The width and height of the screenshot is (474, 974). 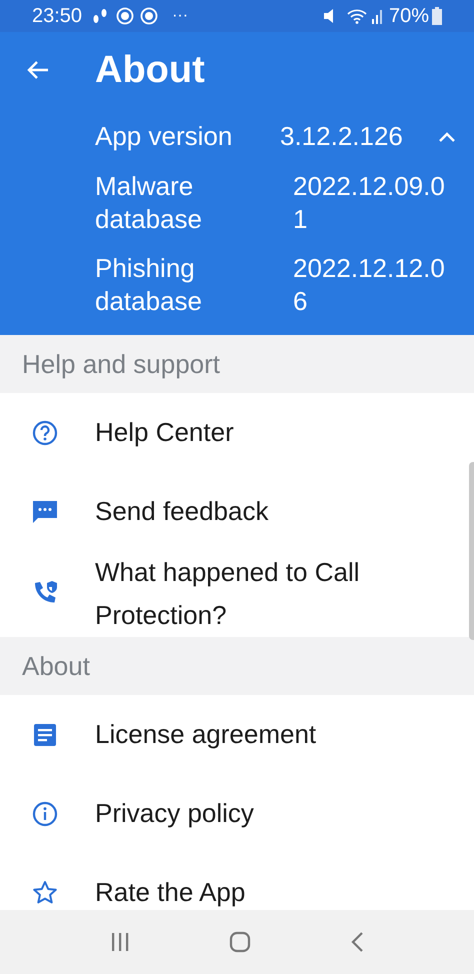 What do you see at coordinates (56, 666) in the screenshot?
I see `section-header: About` at bounding box center [56, 666].